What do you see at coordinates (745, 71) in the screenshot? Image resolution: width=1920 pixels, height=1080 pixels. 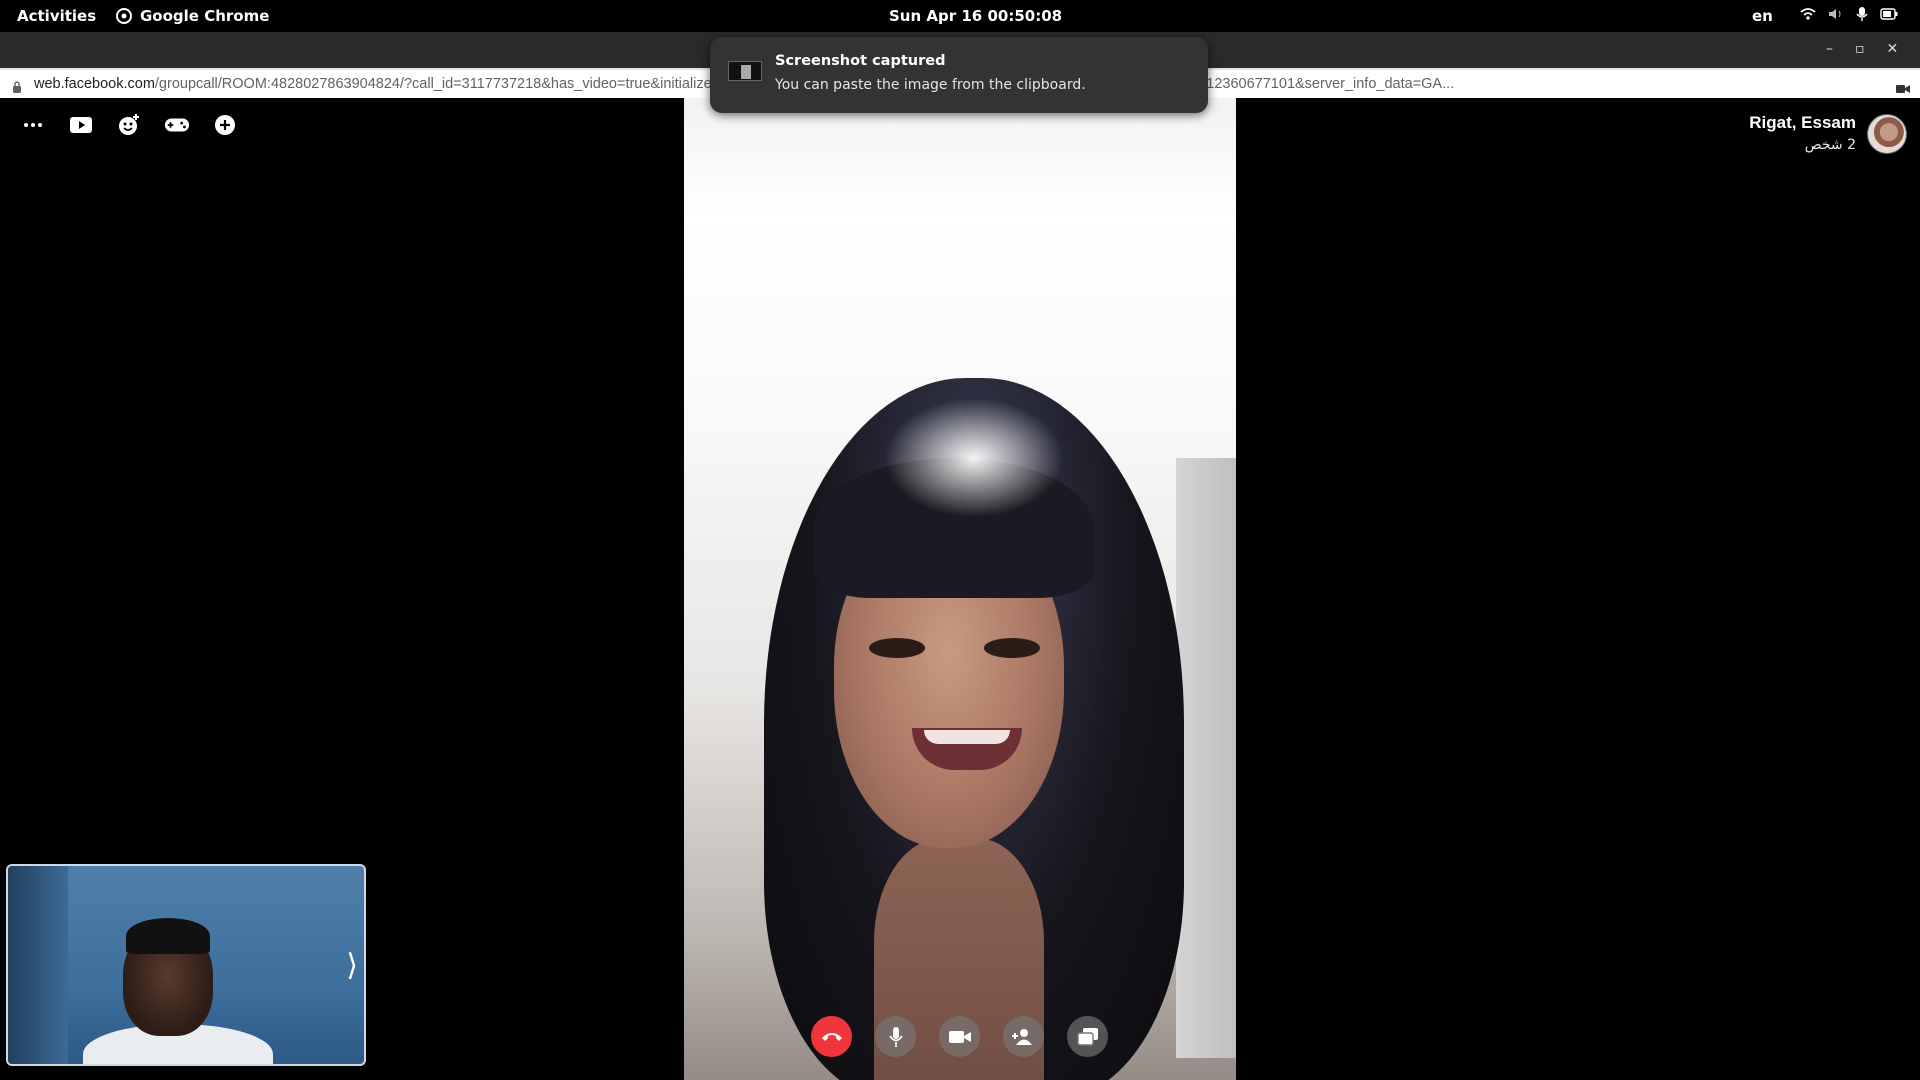 I see `screenshot-thumbnail` at bounding box center [745, 71].